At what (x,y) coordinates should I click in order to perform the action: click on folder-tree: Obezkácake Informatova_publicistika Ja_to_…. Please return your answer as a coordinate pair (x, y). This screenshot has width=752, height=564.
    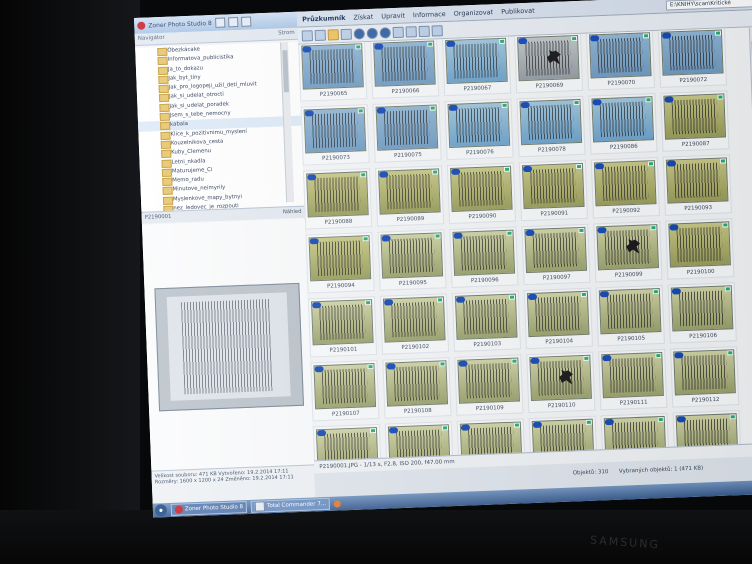
    Looking at the image, I should click on (220, 126).